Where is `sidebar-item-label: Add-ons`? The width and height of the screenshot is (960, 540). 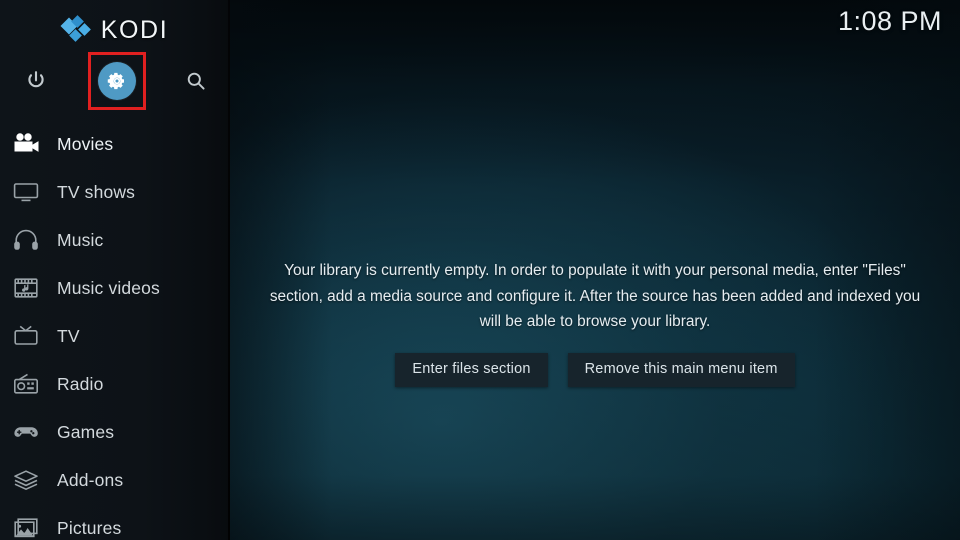
sidebar-item-label: Add-ons is located at coordinates (90, 479).